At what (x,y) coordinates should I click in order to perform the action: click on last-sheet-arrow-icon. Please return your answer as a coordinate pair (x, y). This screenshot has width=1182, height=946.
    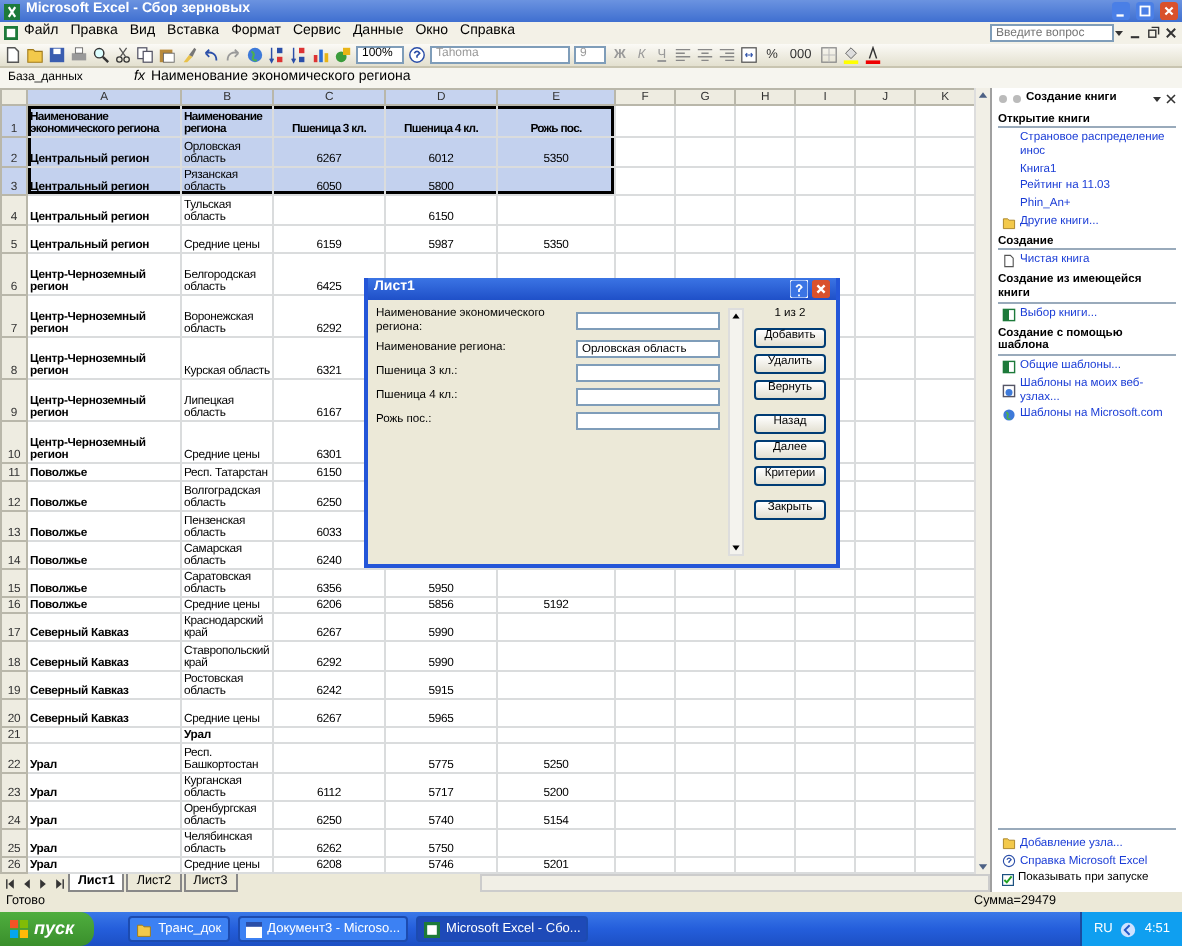
    Looking at the image, I should click on (59, 883).